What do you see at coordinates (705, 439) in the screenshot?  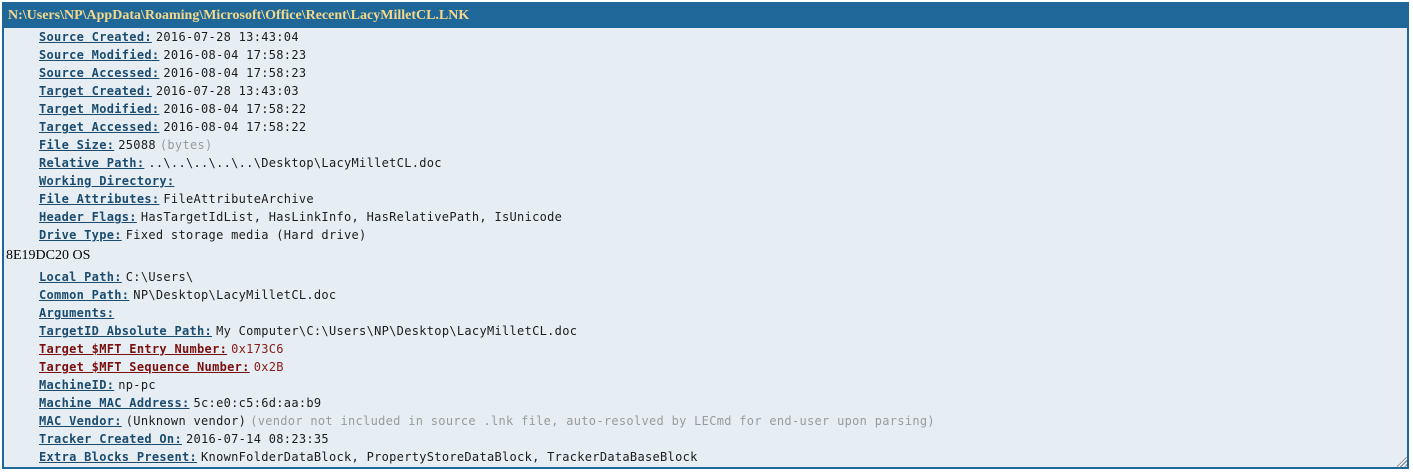 I see `field-row-tracker-created-on: Tracker Created On: 2016-07-14 08:23:35` at bounding box center [705, 439].